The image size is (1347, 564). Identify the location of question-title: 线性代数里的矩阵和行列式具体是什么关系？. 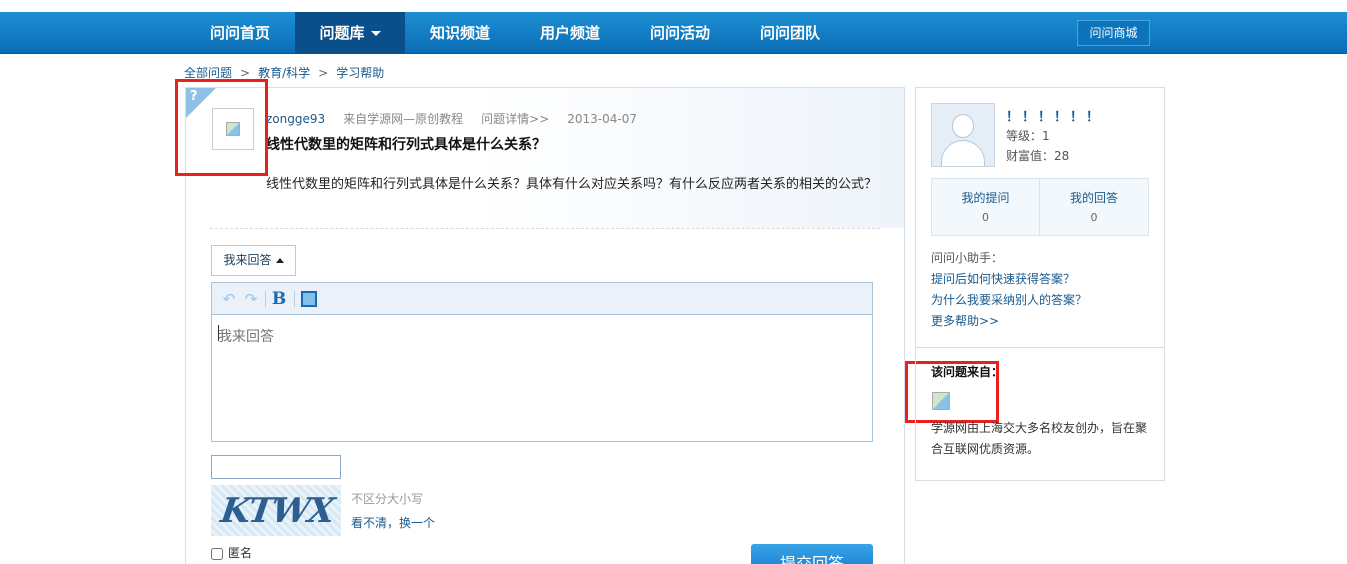
(406, 145).